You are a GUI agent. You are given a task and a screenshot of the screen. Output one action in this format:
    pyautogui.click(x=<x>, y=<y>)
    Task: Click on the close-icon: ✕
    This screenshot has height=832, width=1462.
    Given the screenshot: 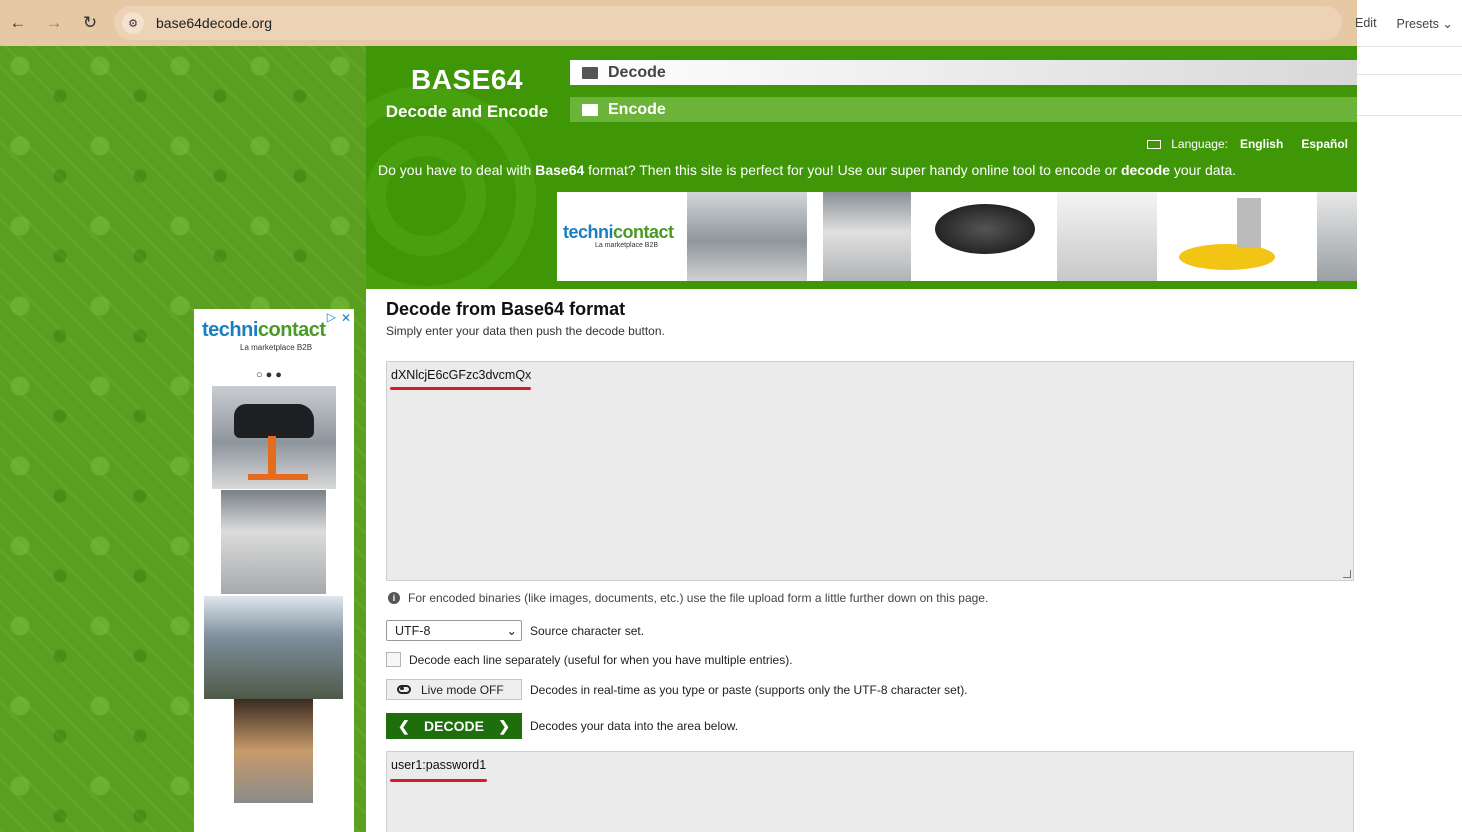 What is the action you would take?
    pyautogui.click(x=346, y=318)
    